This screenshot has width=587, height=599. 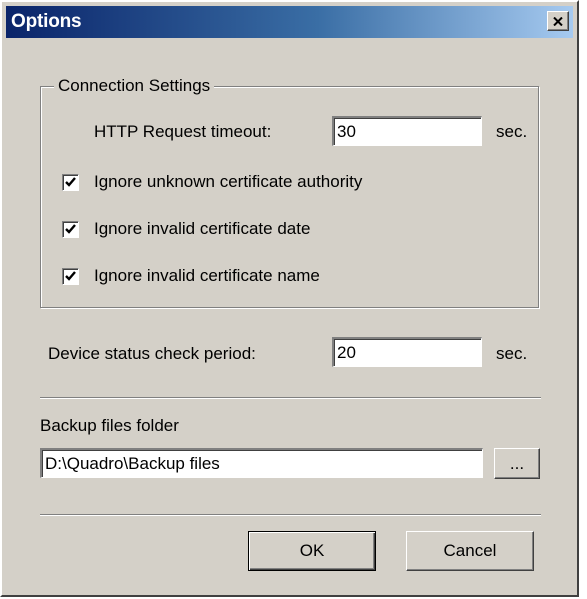 What do you see at coordinates (290, 515) in the screenshot?
I see `divider-bottom` at bounding box center [290, 515].